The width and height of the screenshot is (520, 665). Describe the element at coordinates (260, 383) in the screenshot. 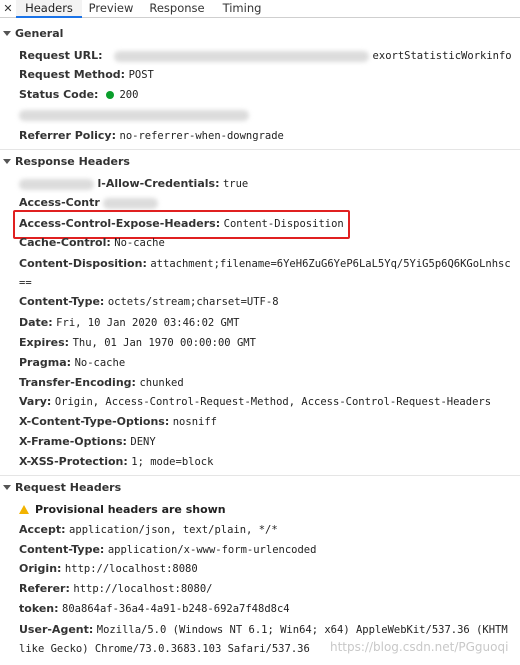

I see `transfer-encoding-row: Transfer-Encoding: chunked` at that location.